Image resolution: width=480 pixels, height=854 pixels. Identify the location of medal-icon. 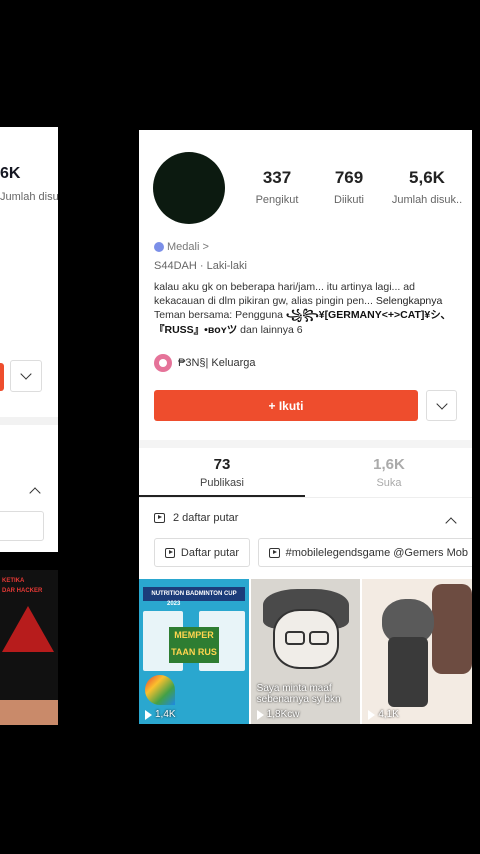
(159, 247).